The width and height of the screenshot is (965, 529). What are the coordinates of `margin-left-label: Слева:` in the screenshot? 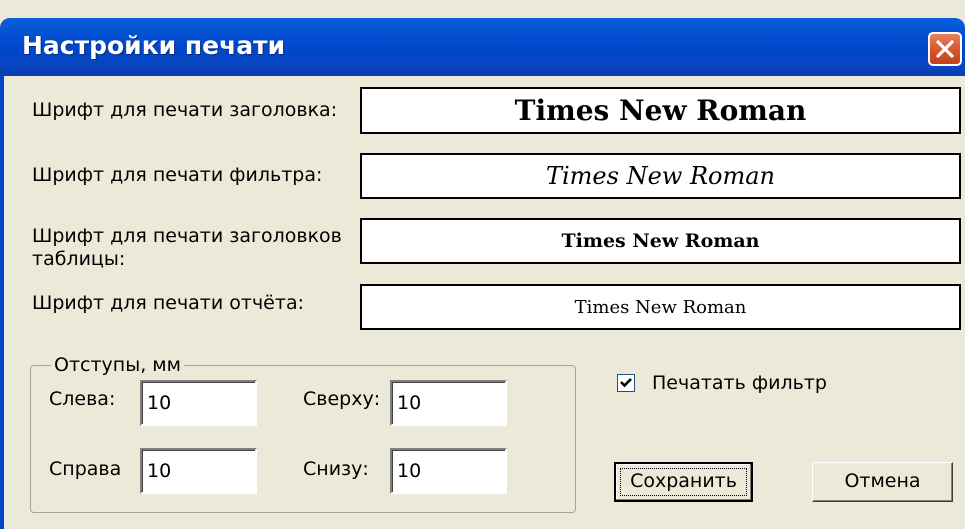 It's located at (82, 399).